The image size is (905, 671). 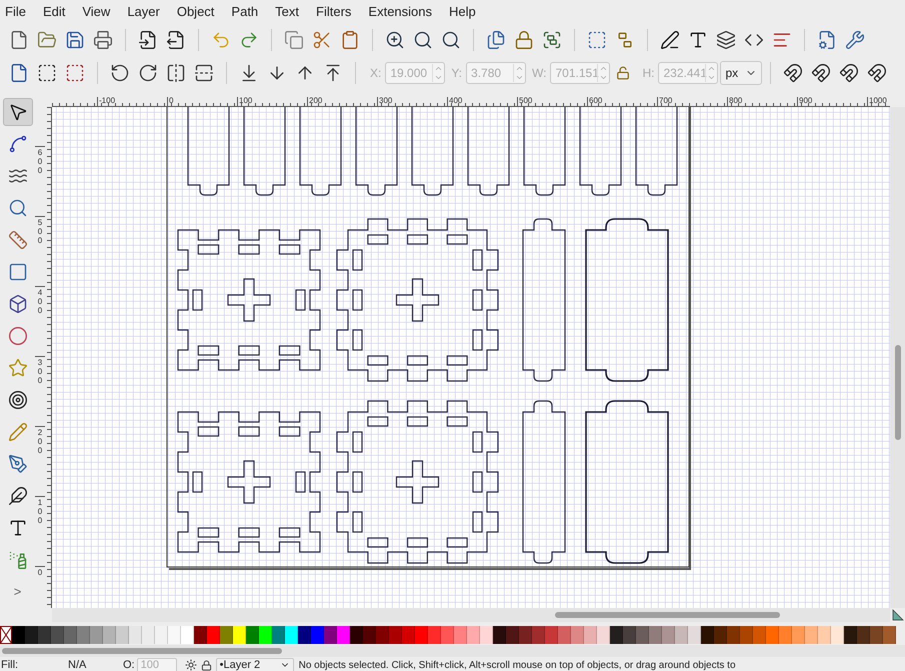 I want to click on rotate-left-icon, so click(x=120, y=73).